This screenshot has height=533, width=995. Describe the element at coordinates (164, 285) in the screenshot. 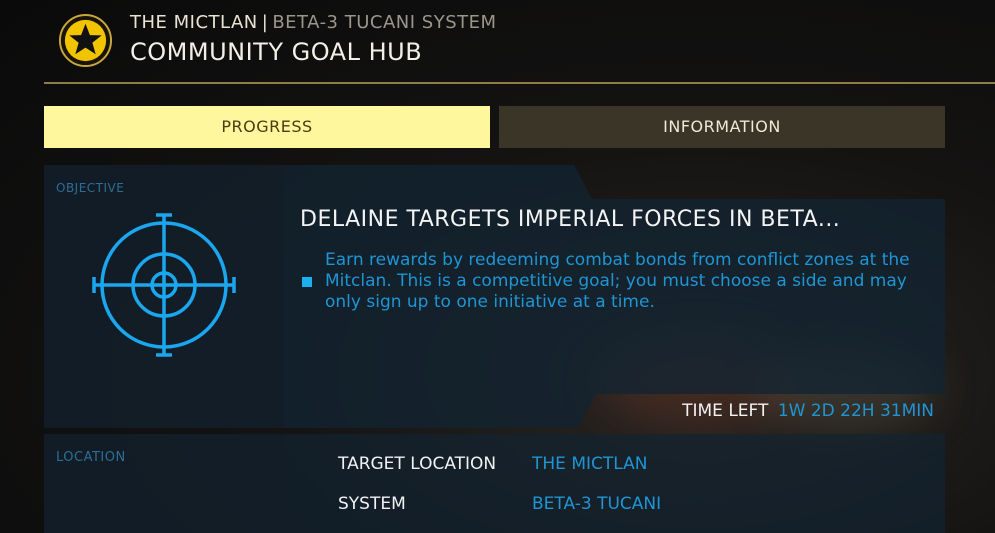

I see `crosshair-target-icon` at that location.